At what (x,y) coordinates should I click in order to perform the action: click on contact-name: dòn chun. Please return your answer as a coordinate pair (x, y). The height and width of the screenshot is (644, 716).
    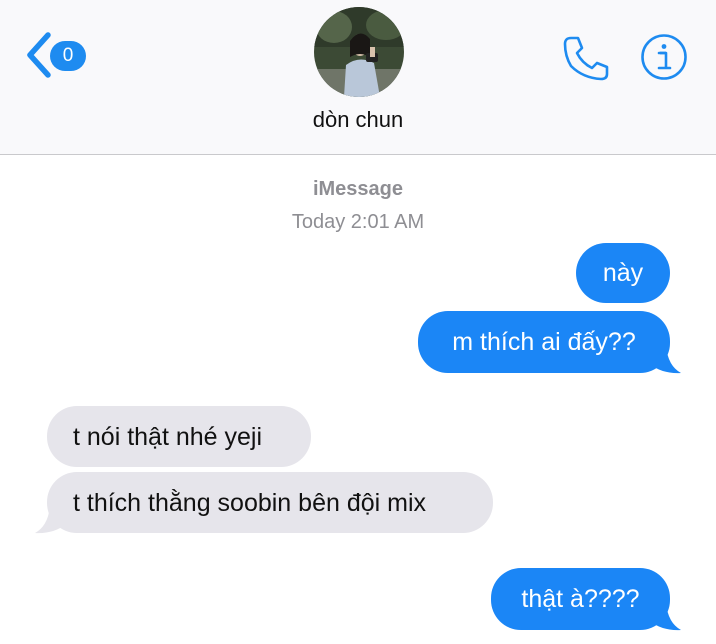
    Looking at the image, I should click on (358, 120).